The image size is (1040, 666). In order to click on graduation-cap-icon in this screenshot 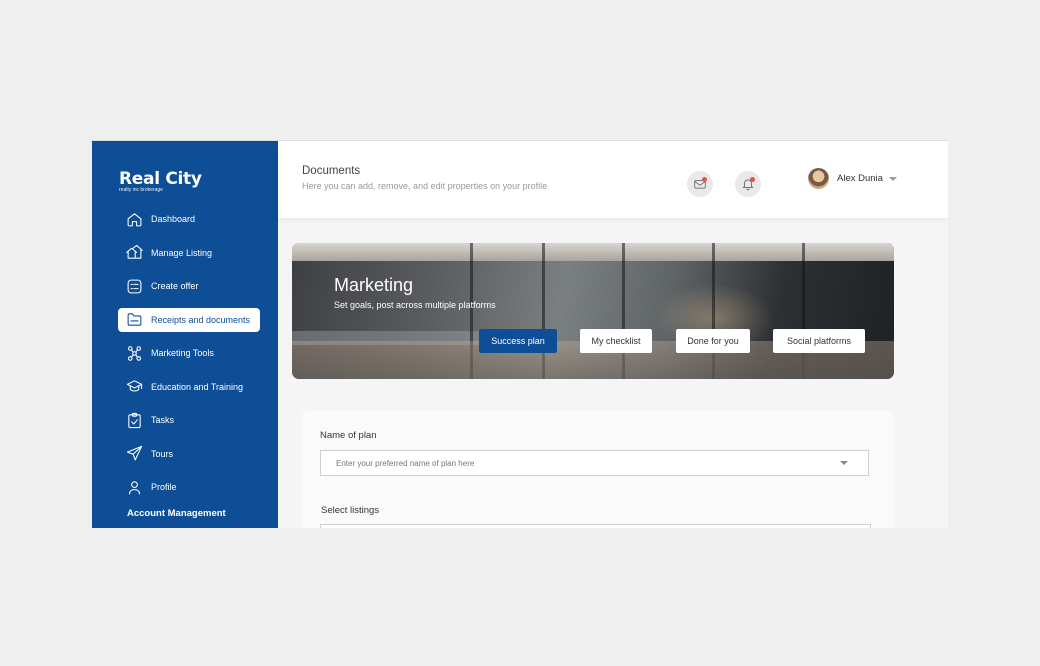, I will do `click(134, 387)`.